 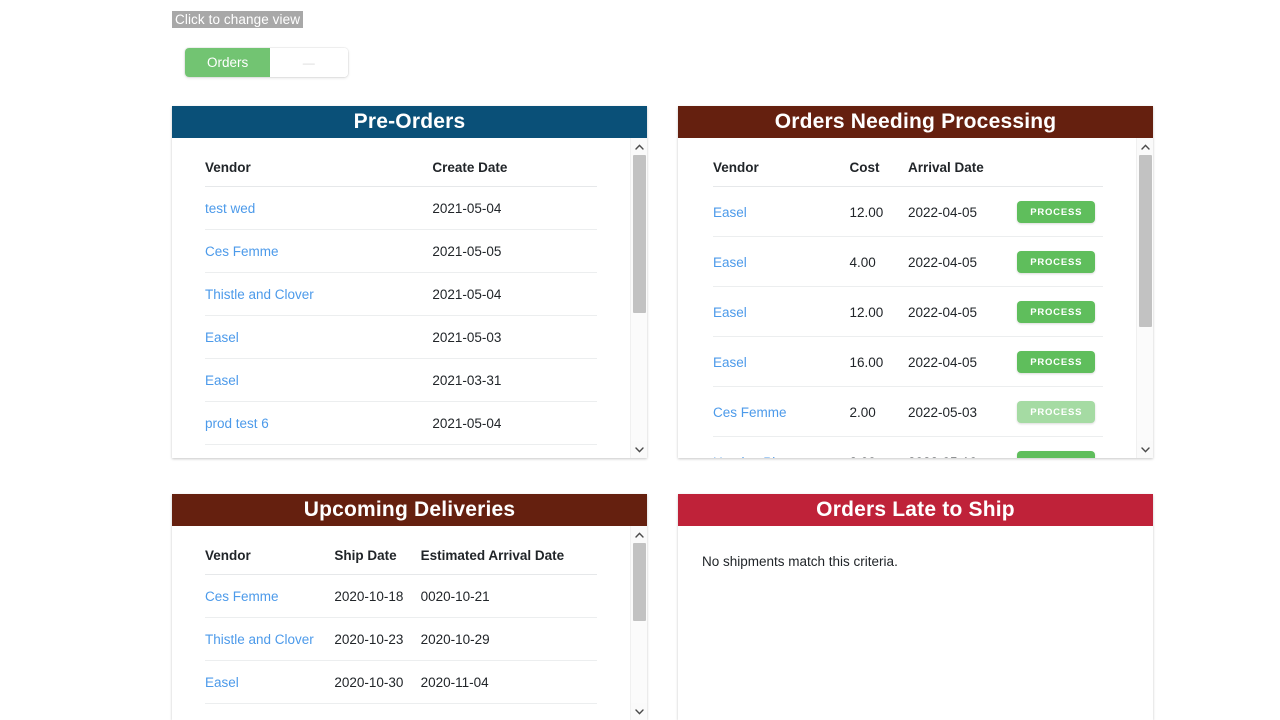 What do you see at coordinates (230, 208) in the screenshot?
I see `vendor-link: test wed` at bounding box center [230, 208].